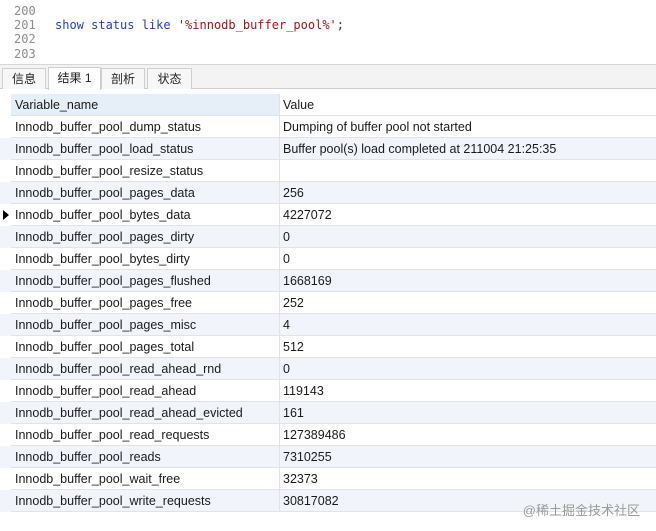  Describe the element at coordinates (25, 39) in the screenshot. I see `line-number: 202` at that location.